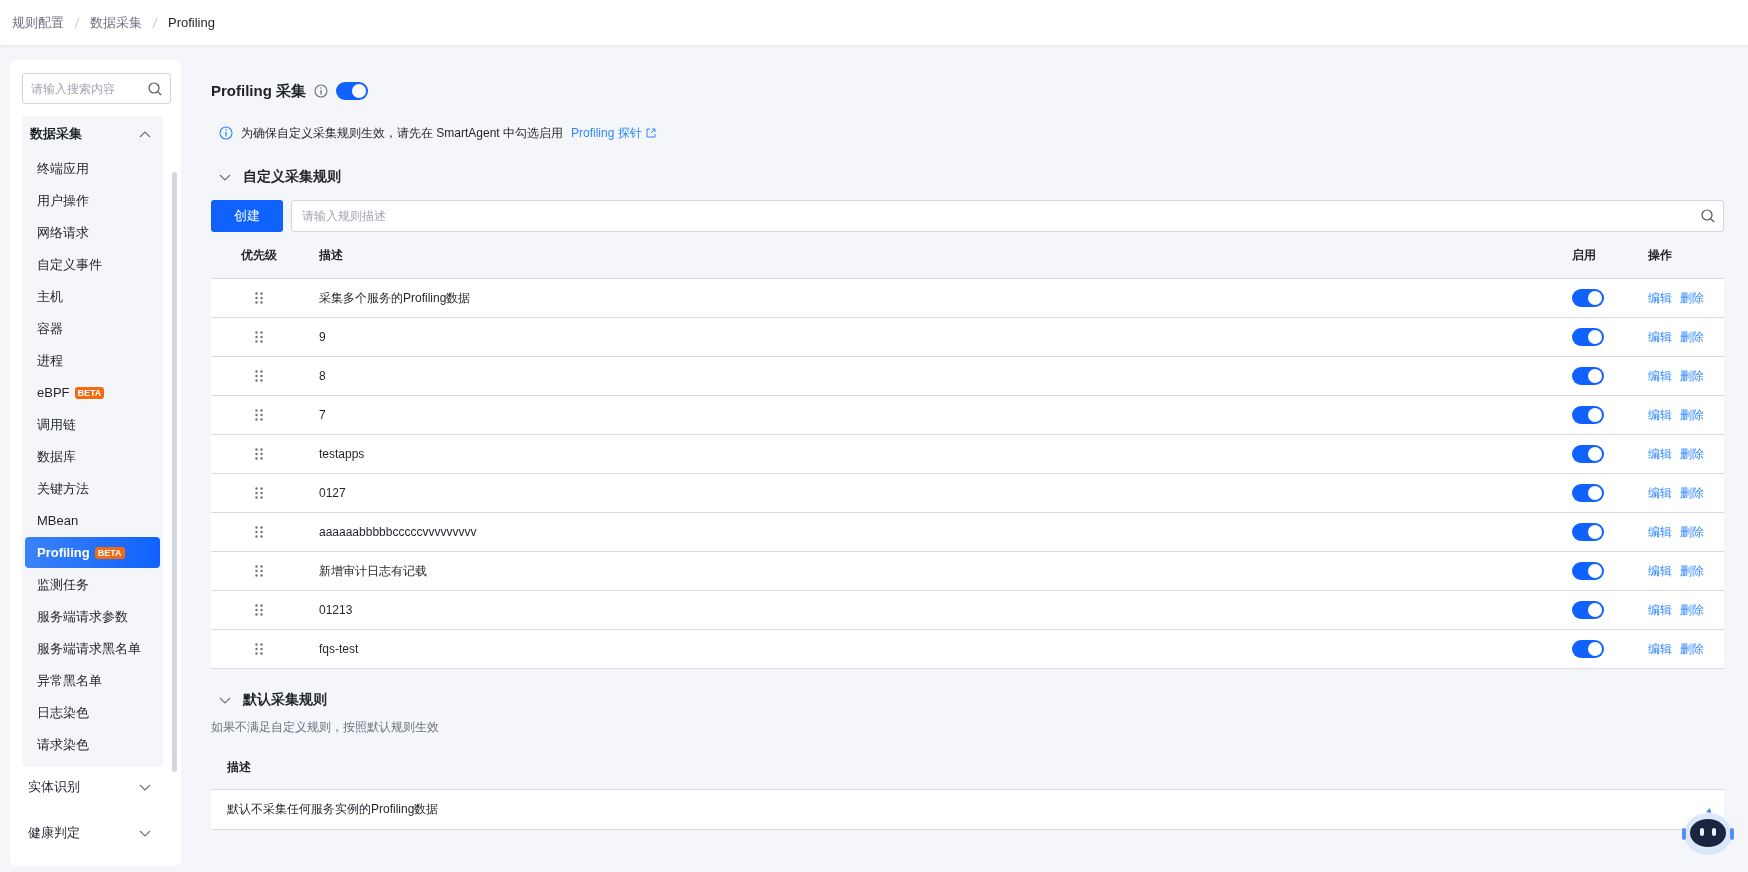 The height and width of the screenshot is (872, 1748). What do you see at coordinates (92, 552) in the screenshot?
I see `sidebar-item: Profiling BETA` at bounding box center [92, 552].